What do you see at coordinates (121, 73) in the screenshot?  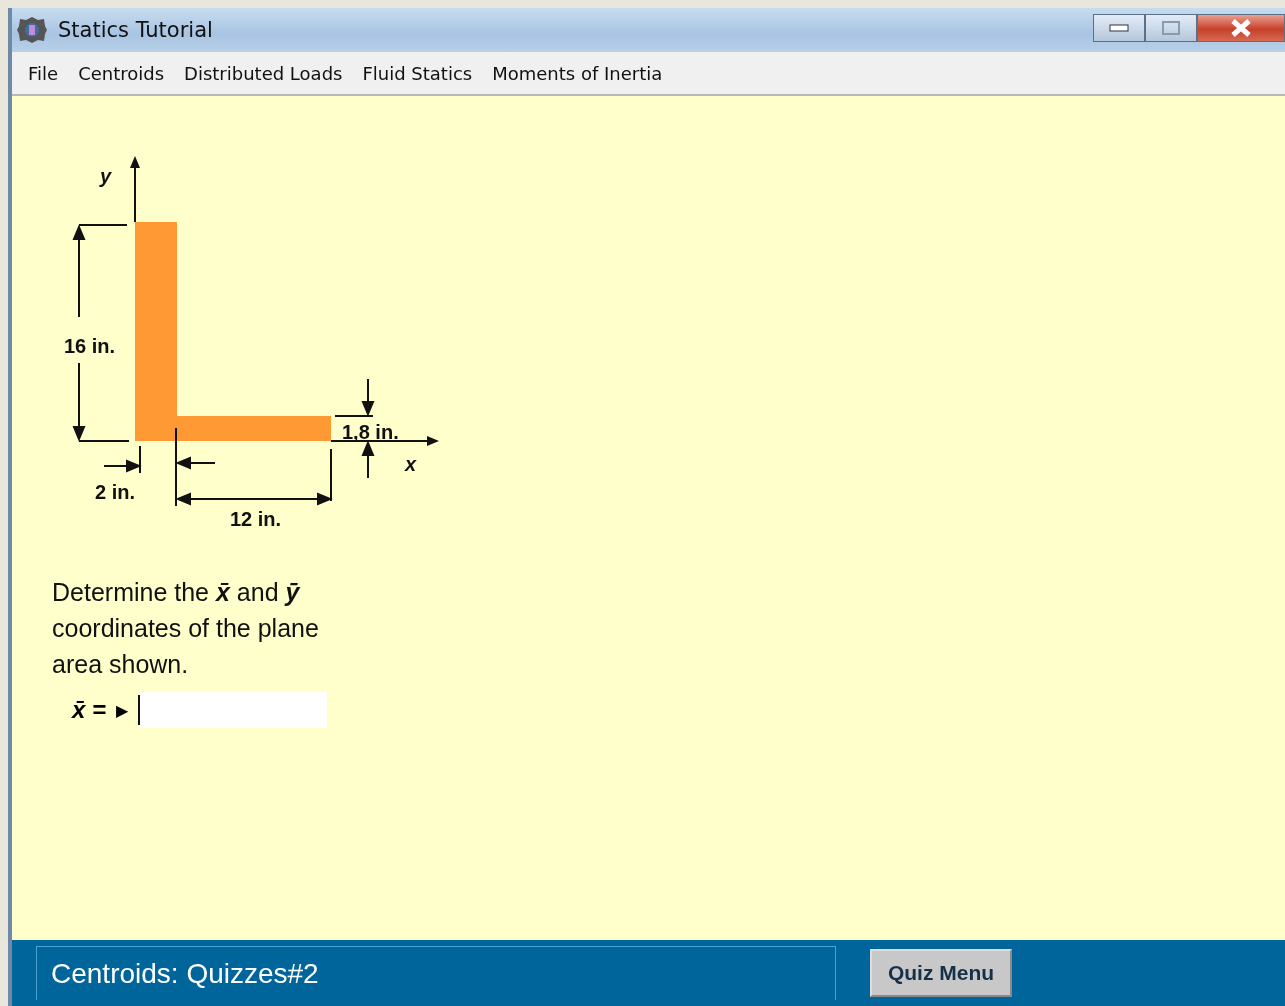 I see `menu-item: Centroids` at bounding box center [121, 73].